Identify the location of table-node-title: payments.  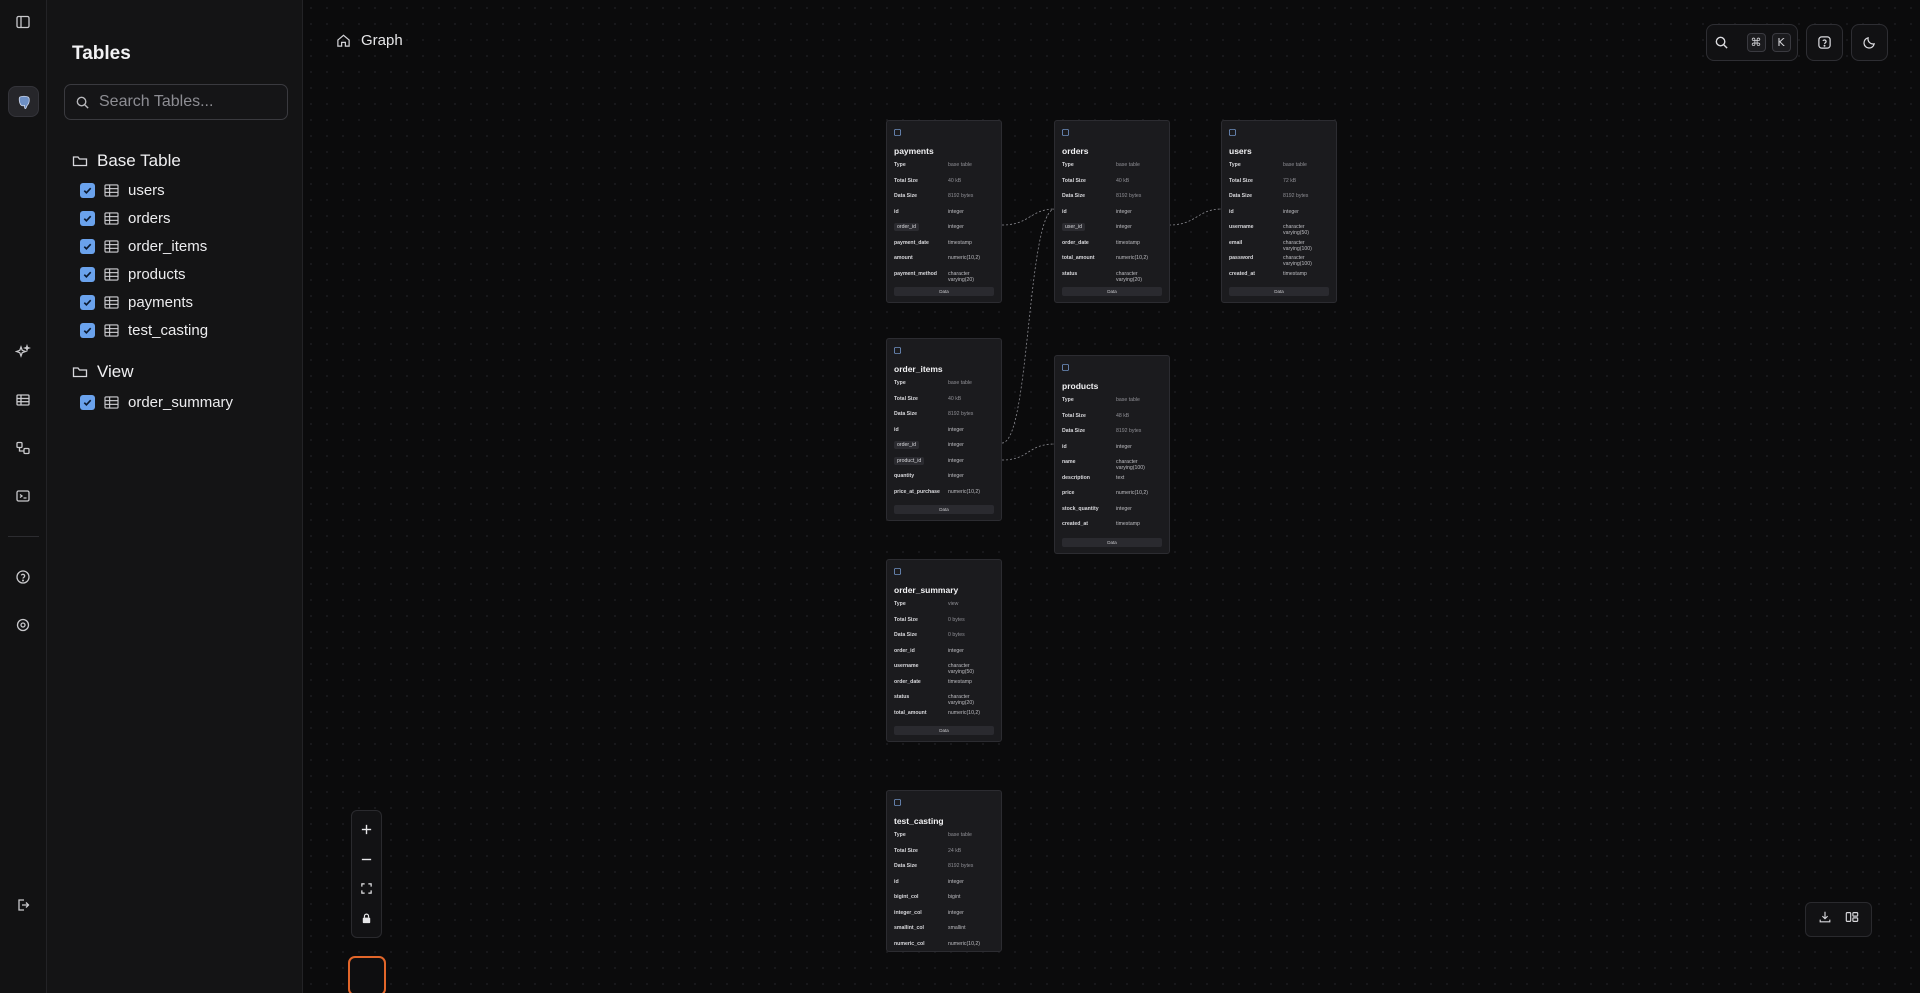
(914, 151).